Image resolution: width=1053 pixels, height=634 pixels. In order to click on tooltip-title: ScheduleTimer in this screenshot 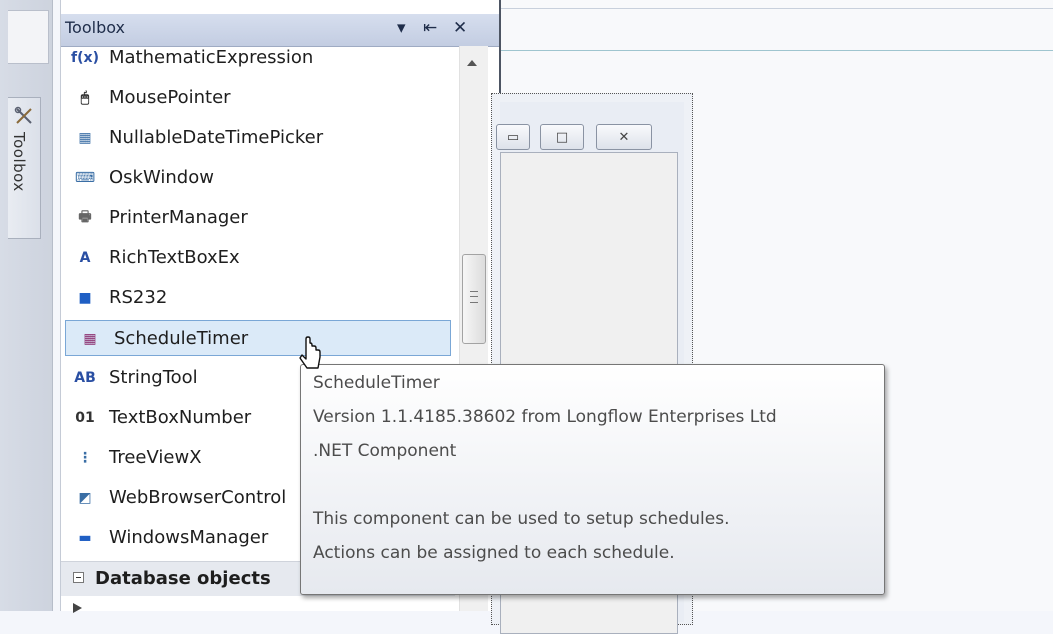, I will do `click(376, 383)`.